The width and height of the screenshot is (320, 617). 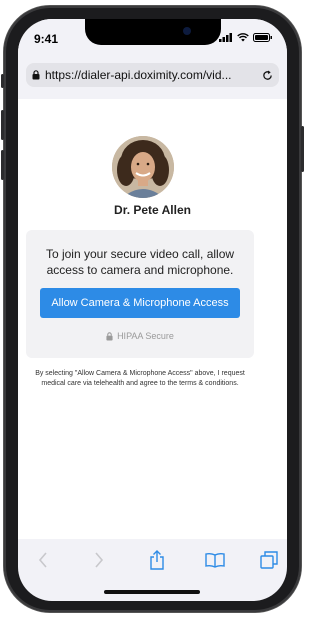 I want to click on lock-icon, so click(x=109, y=335).